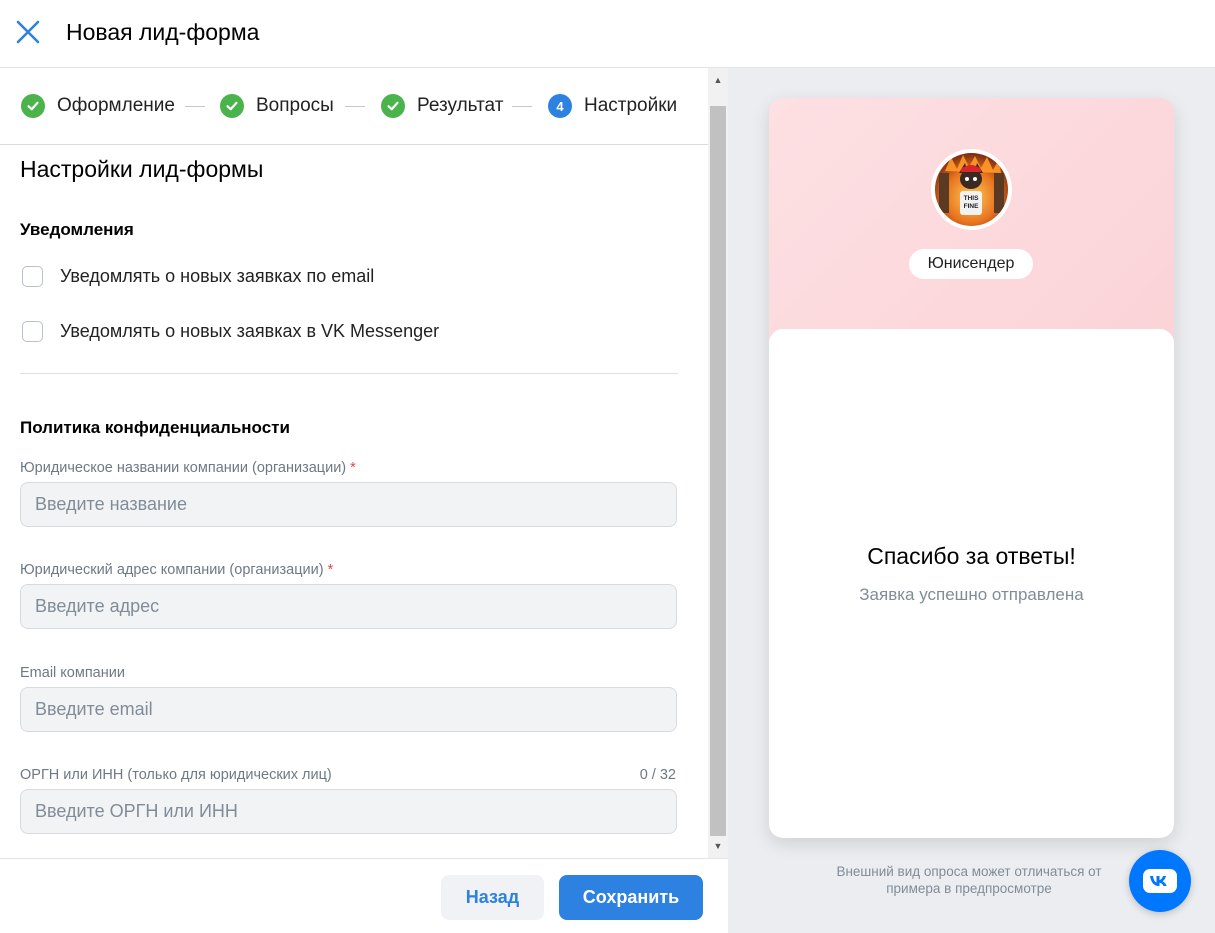 The image size is (1215, 933). I want to click on step-label: Настройки, so click(631, 105).